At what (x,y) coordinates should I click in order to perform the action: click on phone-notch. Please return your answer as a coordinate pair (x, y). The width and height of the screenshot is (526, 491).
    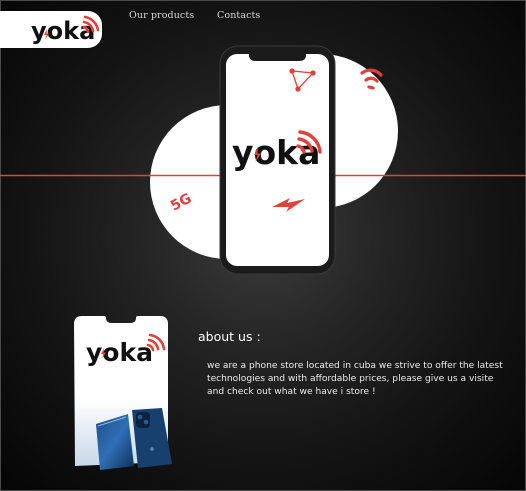
    Looking at the image, I should click on (277, 56).